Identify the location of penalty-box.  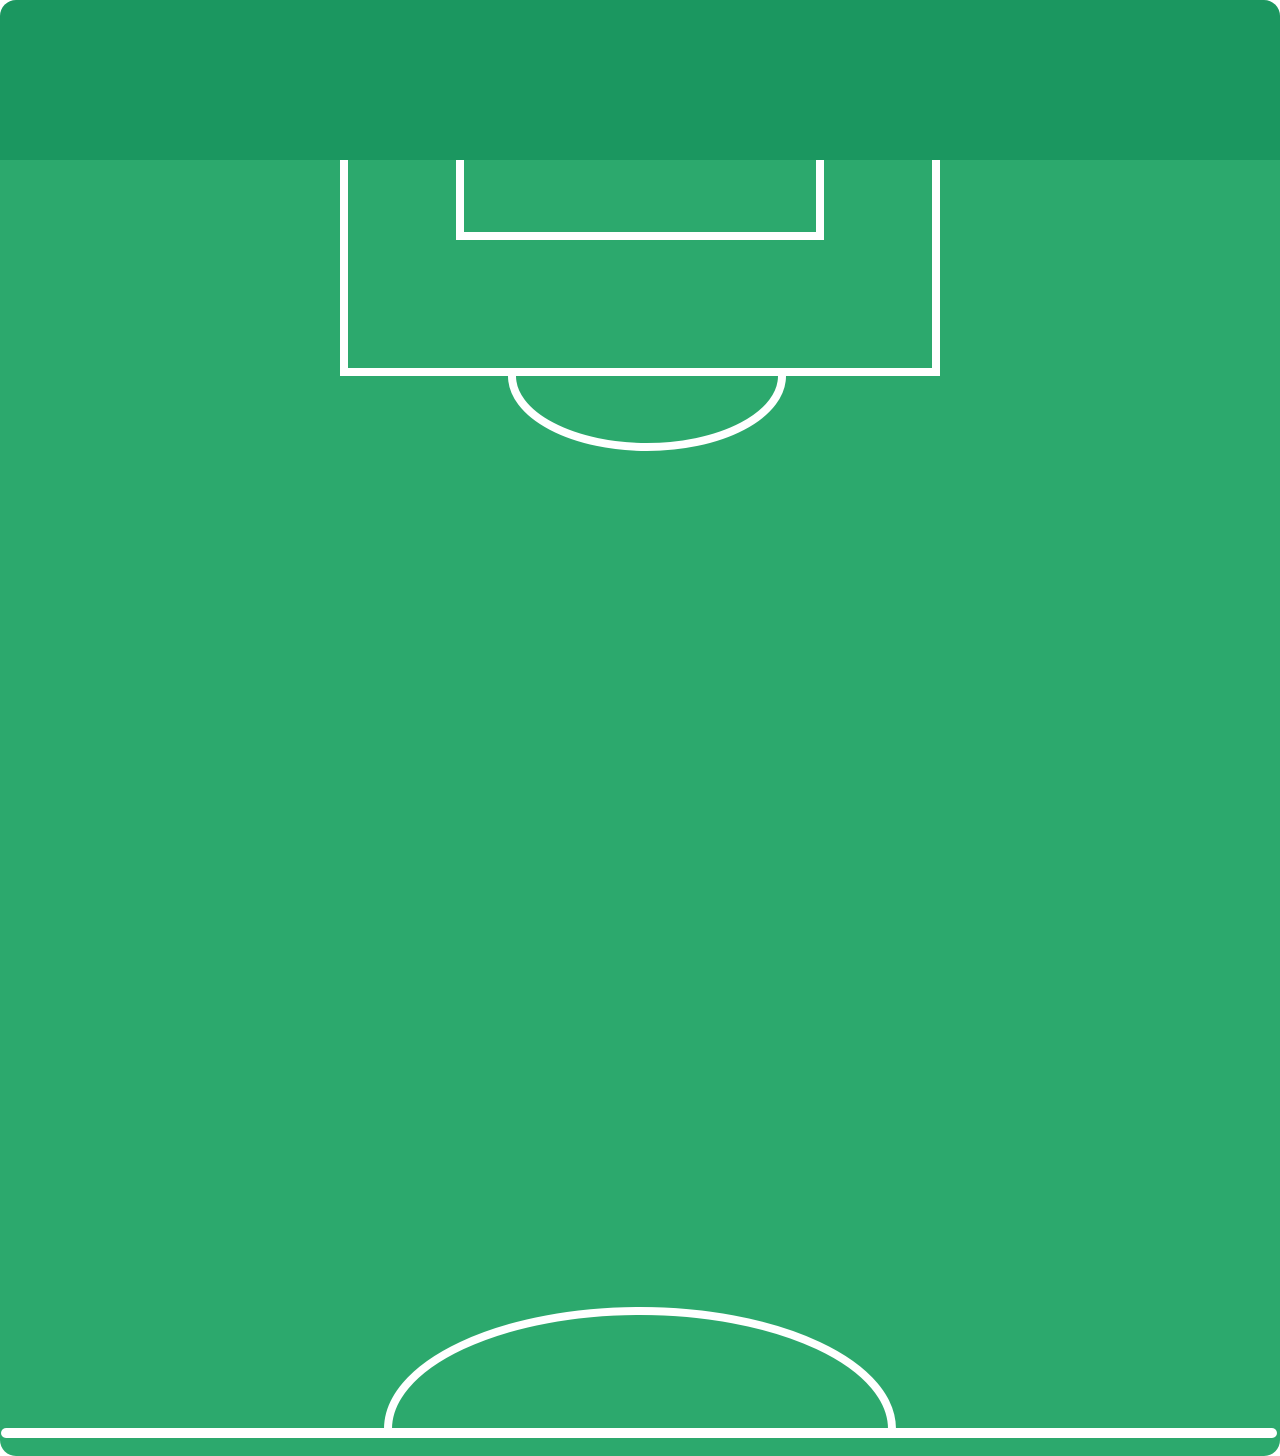
(640, 268).